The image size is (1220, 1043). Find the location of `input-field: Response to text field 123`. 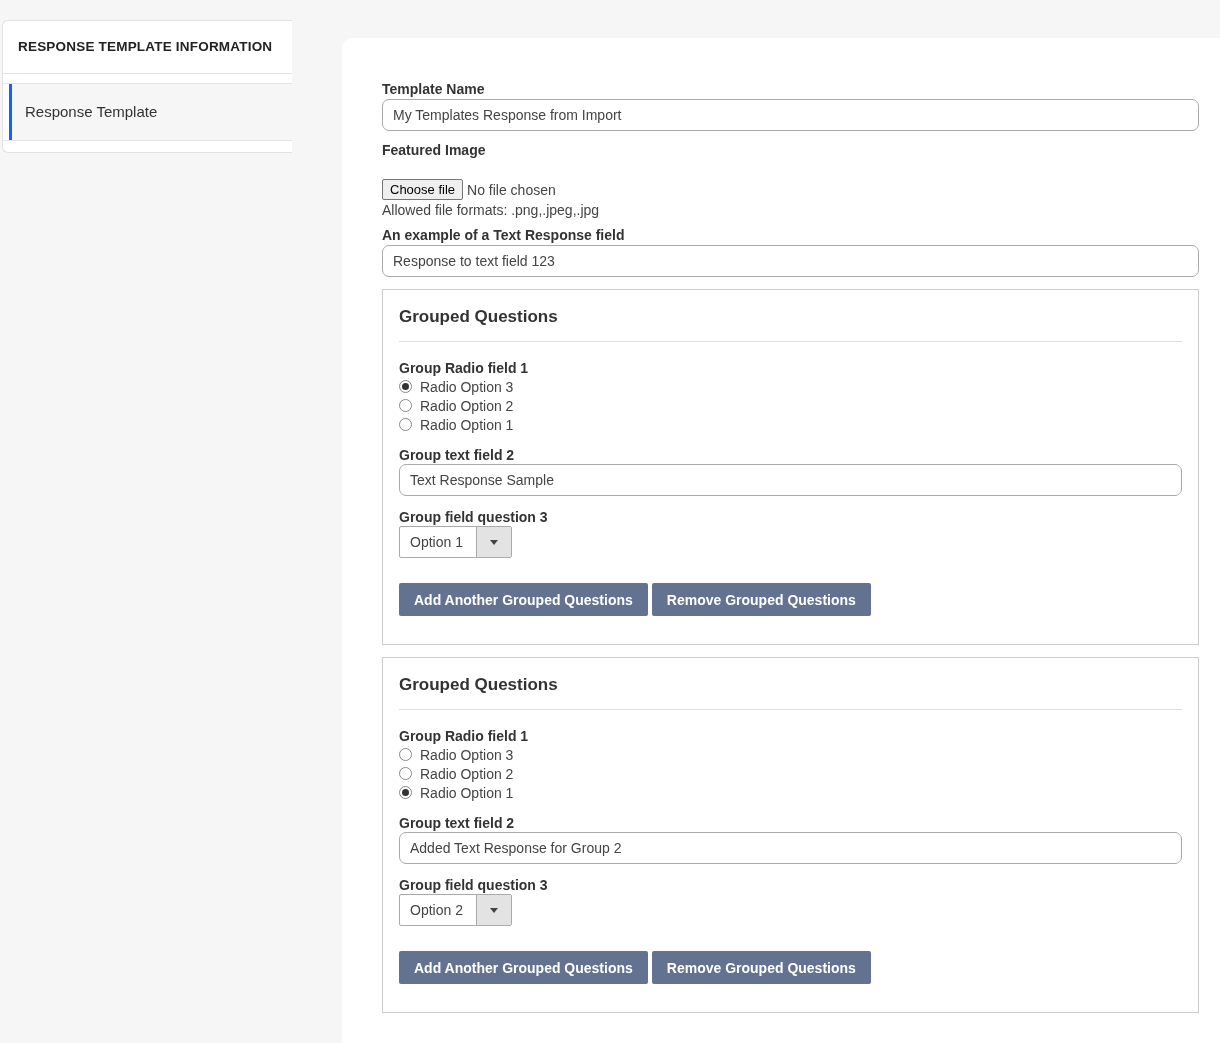

input-field: Response to text field 123 is located at coordinates (790, 261).